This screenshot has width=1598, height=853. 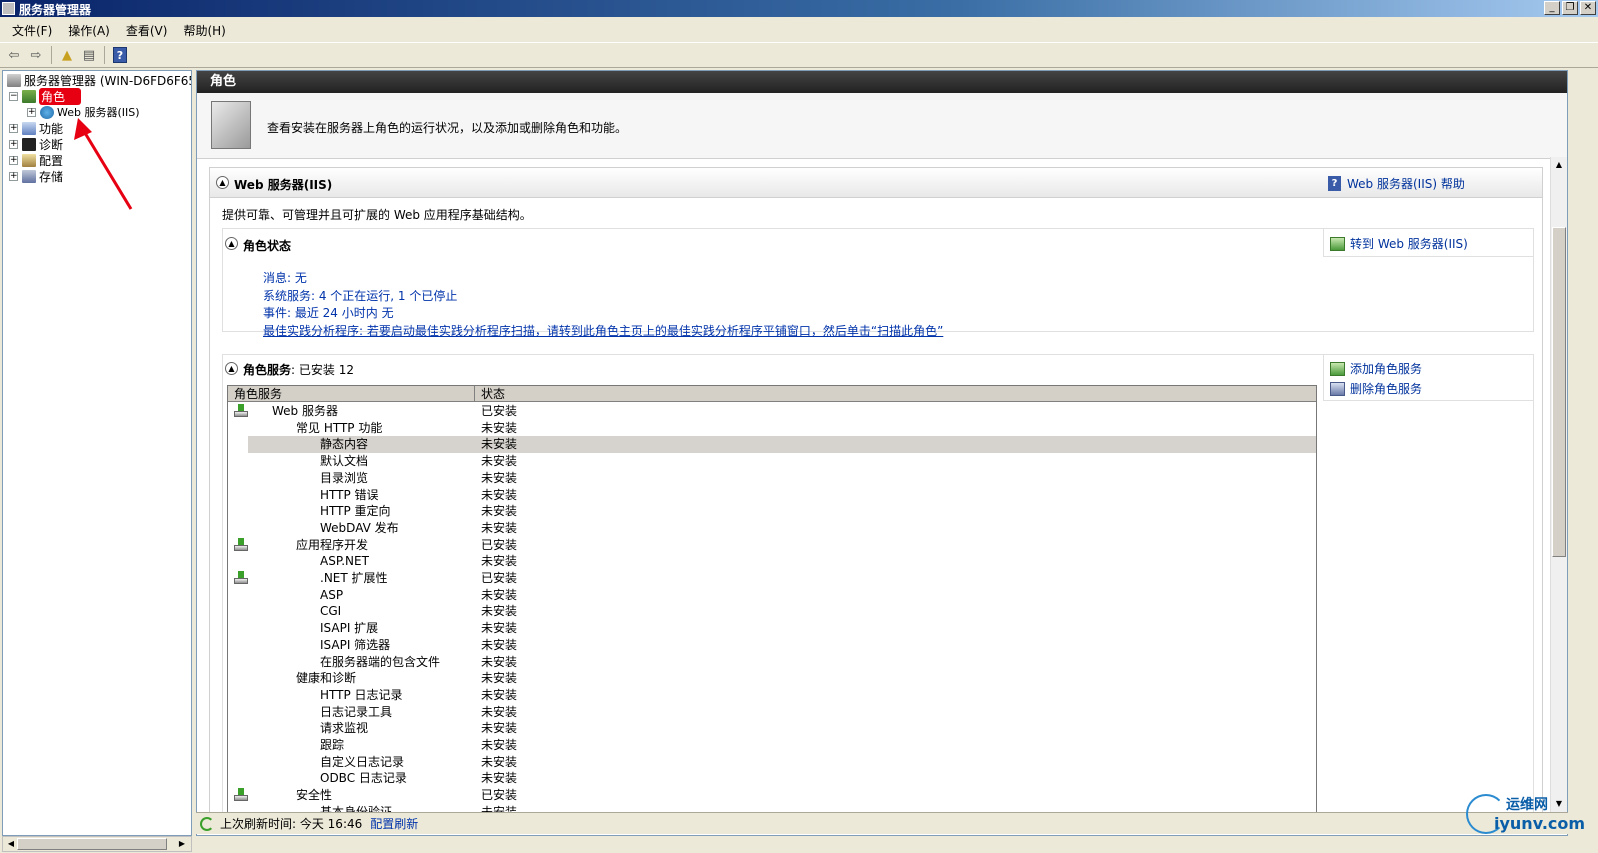 I want to click on table-row: ASP.NET 未安装, so click(x=772, y=561).